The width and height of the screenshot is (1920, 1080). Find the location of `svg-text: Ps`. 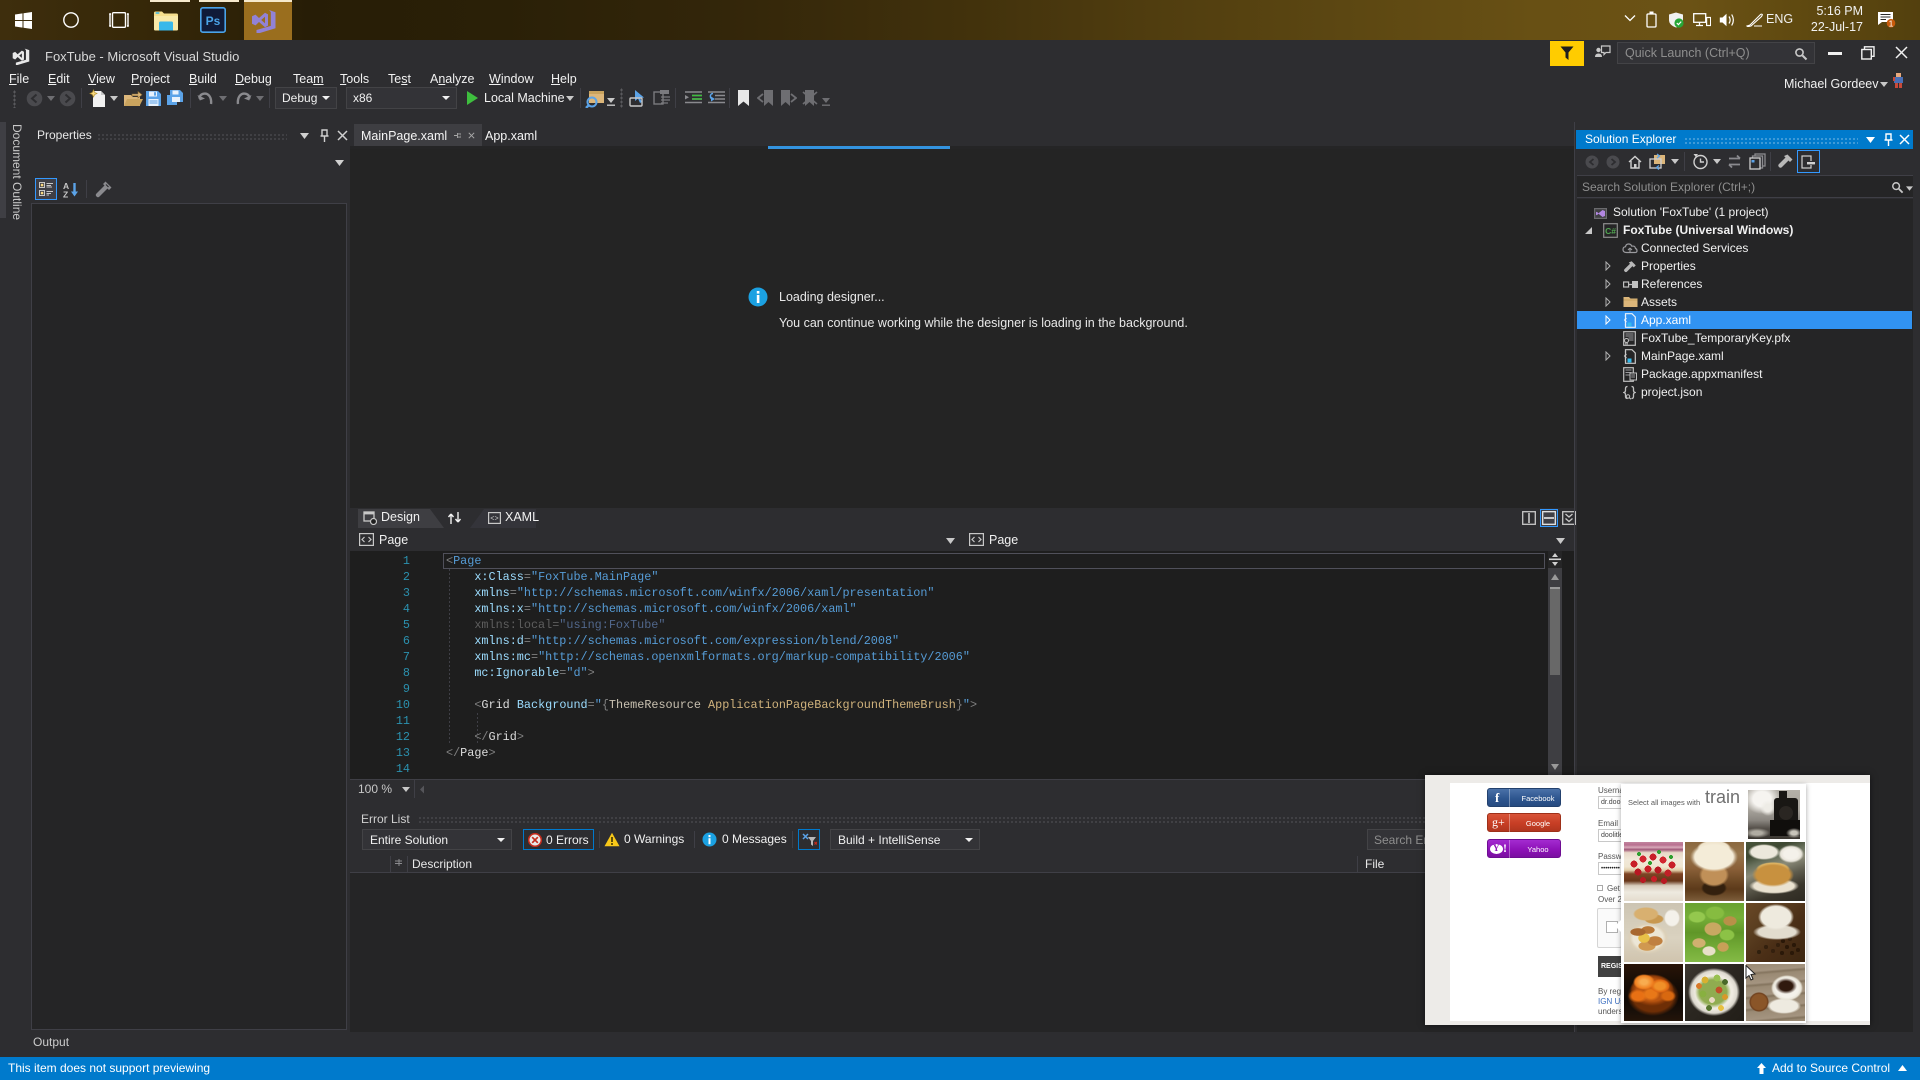

svg-text: Ps is located at coordinates (213, 21).